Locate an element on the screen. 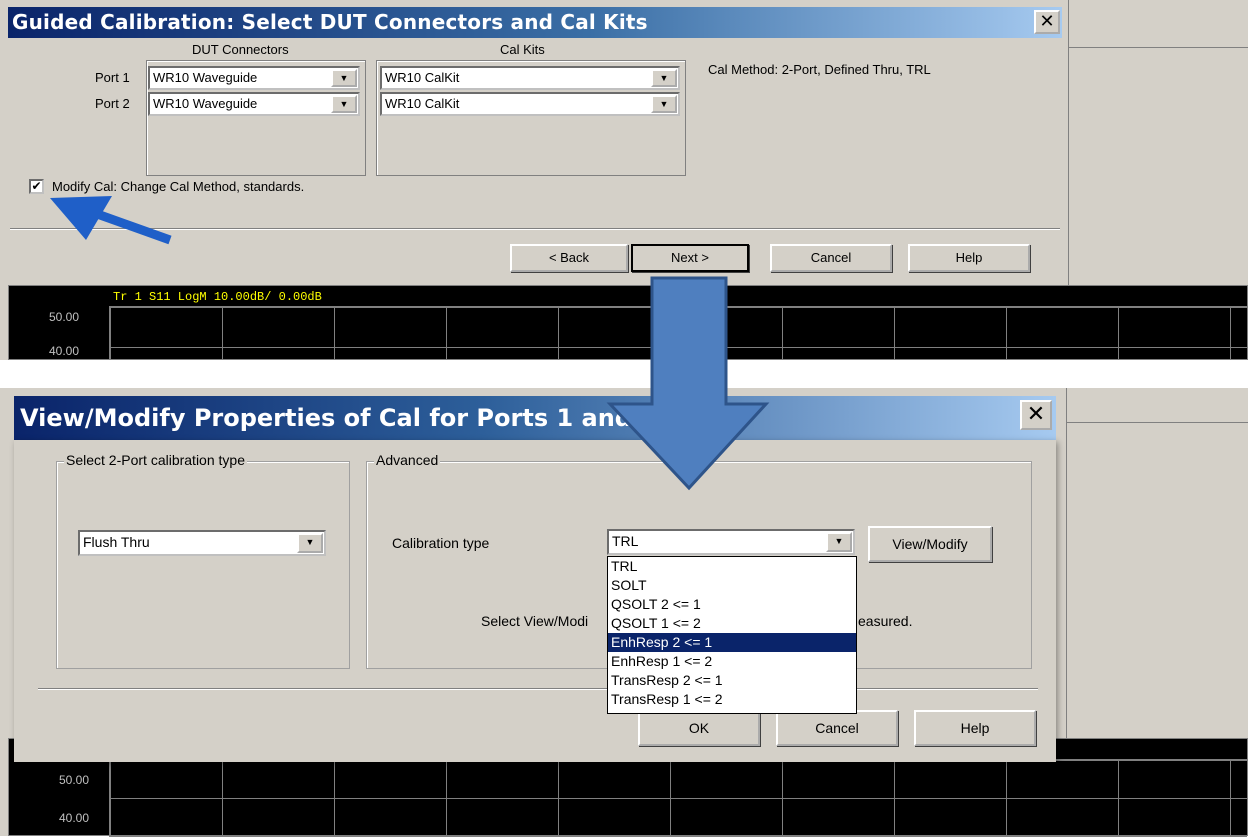  trace-label: Tr 1 S11 LogM 10.00dB/ 0.00dB is located at coordinates (217, 297).